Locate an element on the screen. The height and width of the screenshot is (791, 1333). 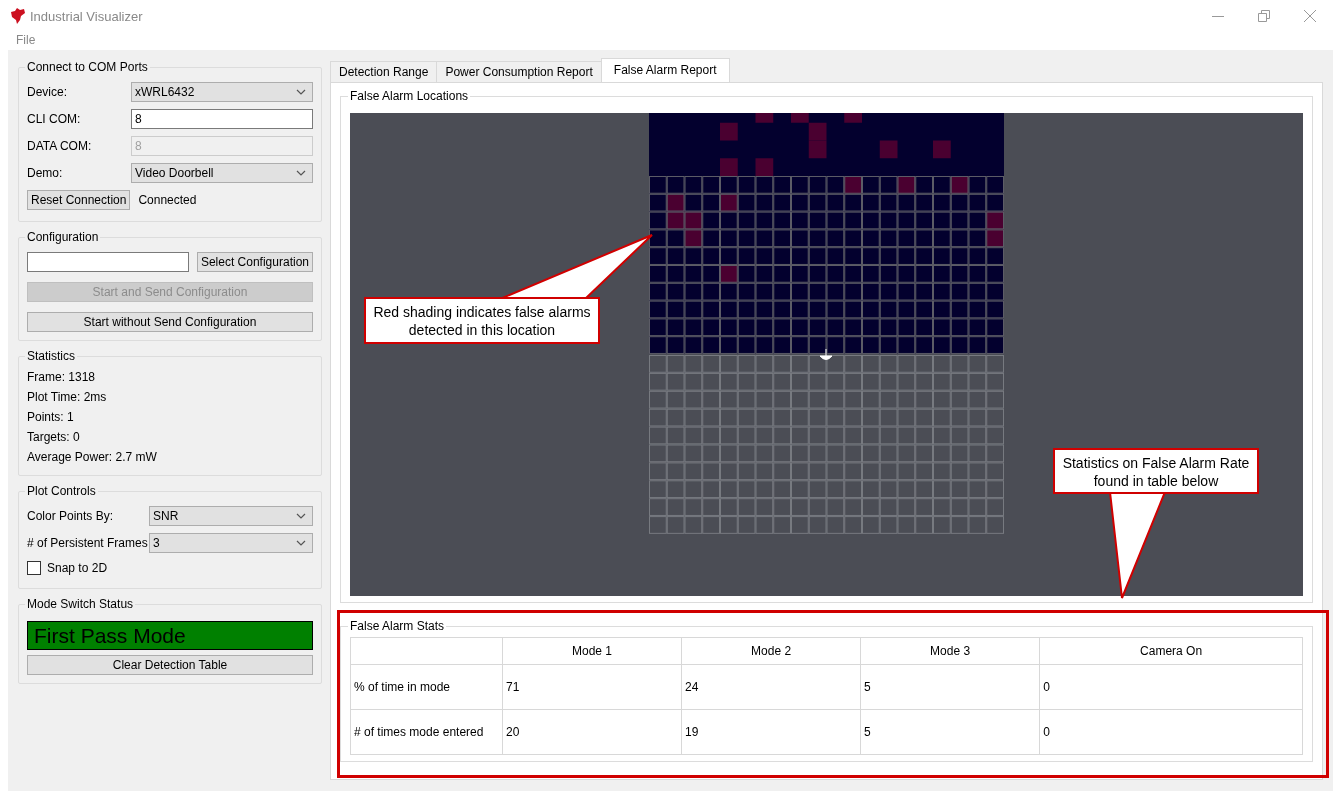
restore-button is located at coordinates (1264, 16).